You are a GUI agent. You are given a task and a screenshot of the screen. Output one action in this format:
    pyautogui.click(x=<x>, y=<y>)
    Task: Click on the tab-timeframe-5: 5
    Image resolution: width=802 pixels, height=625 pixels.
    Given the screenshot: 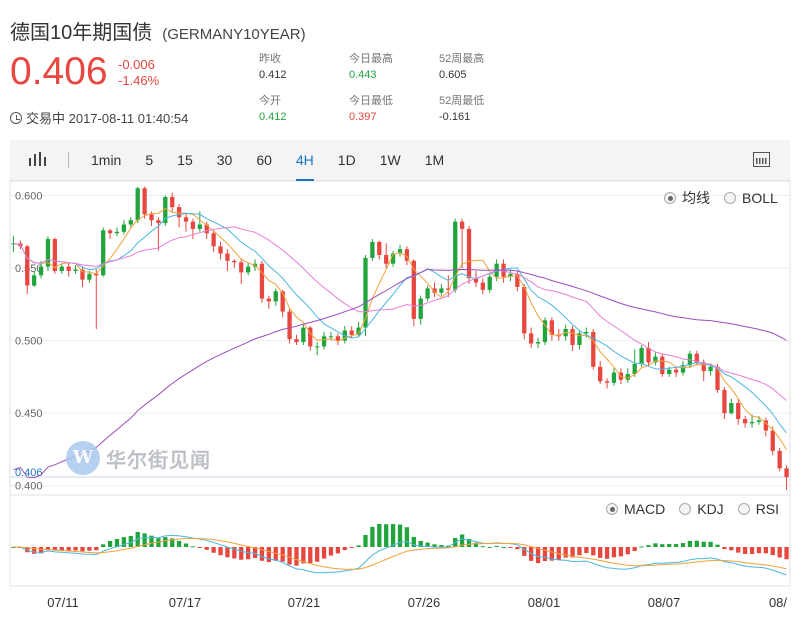 What is the action you would take?
    pyautogui.click(x=149, y=160)
    